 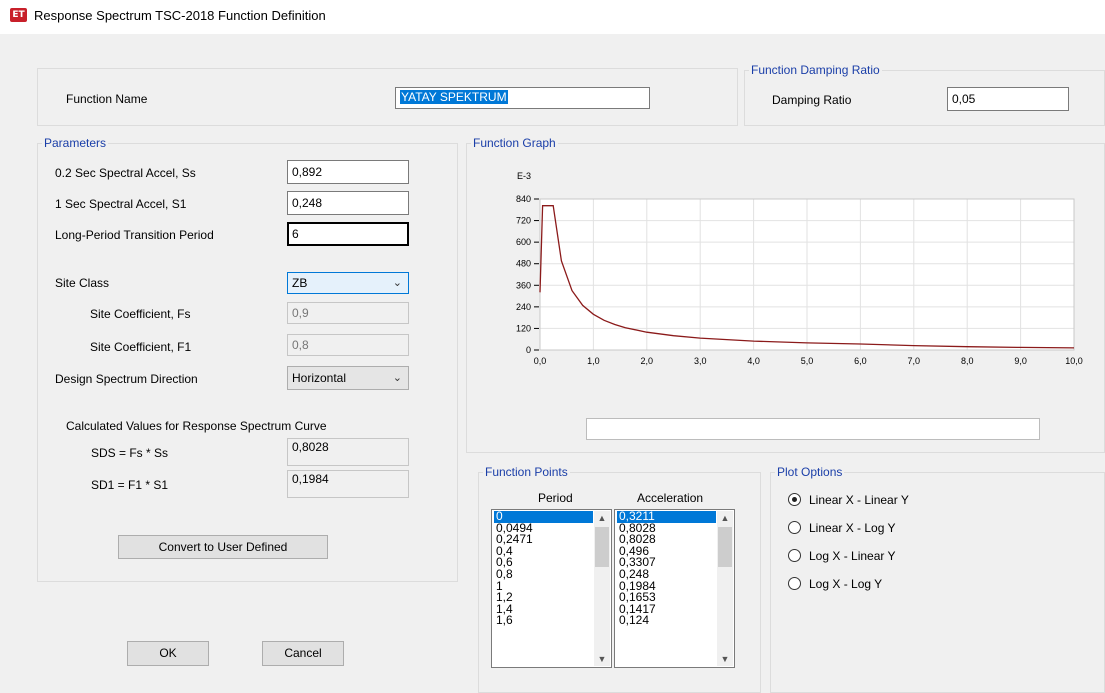 I want to click on tl-label: Long-Period Transition Period, so click(x=134, y=235).